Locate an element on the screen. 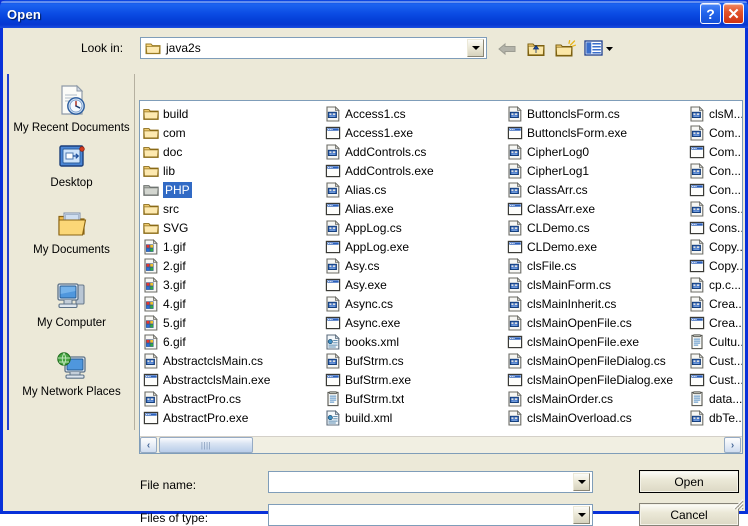 The width and height of the screenshot is (748, 526). sidebar-item-my-network-places: My Network Places is located at coordinates (71, 372).